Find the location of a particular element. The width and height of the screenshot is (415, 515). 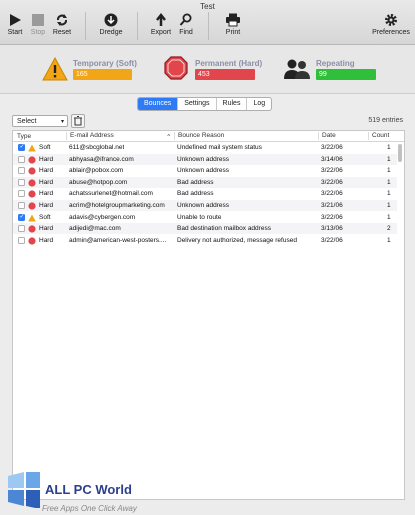

row-date: 3/13/06 is located at coordinates (332, 229).